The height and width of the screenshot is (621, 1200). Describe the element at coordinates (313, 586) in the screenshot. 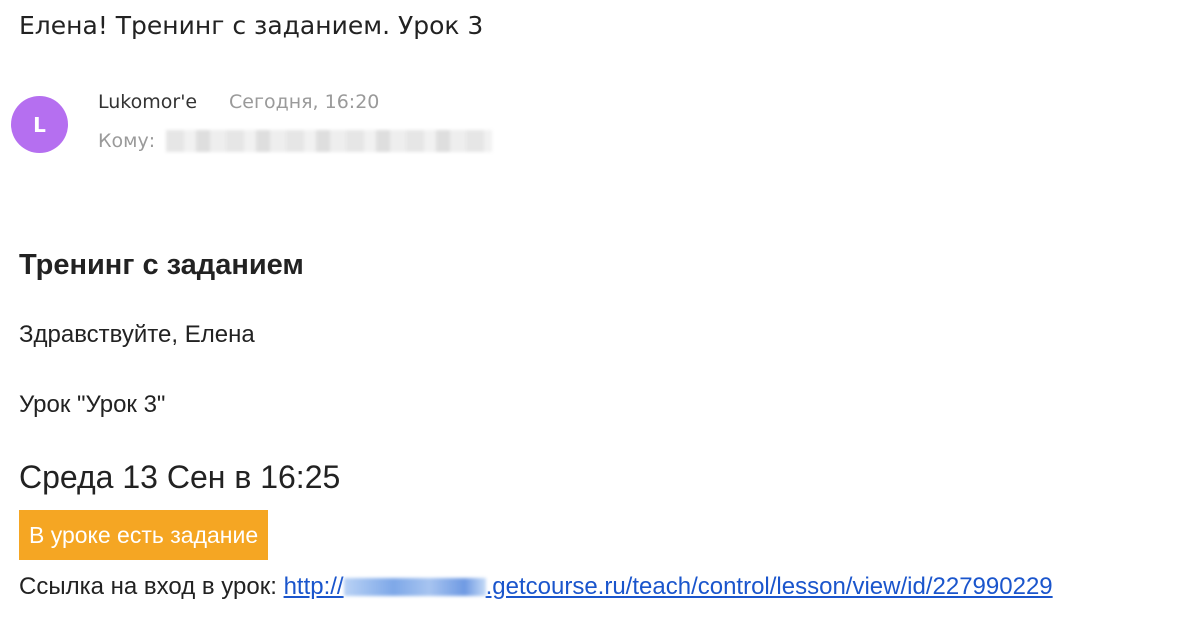

I see `lesson-link-prefix: http://` at that location.